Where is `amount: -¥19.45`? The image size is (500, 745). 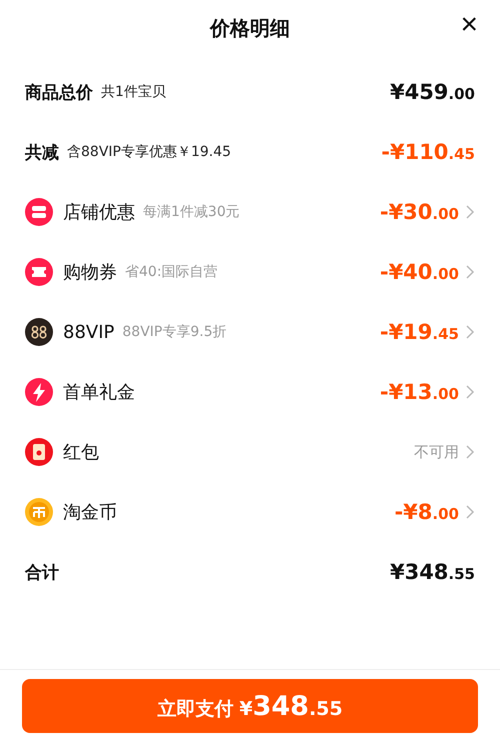 amount: -¥19.45 is located at coordinates (419, 332).